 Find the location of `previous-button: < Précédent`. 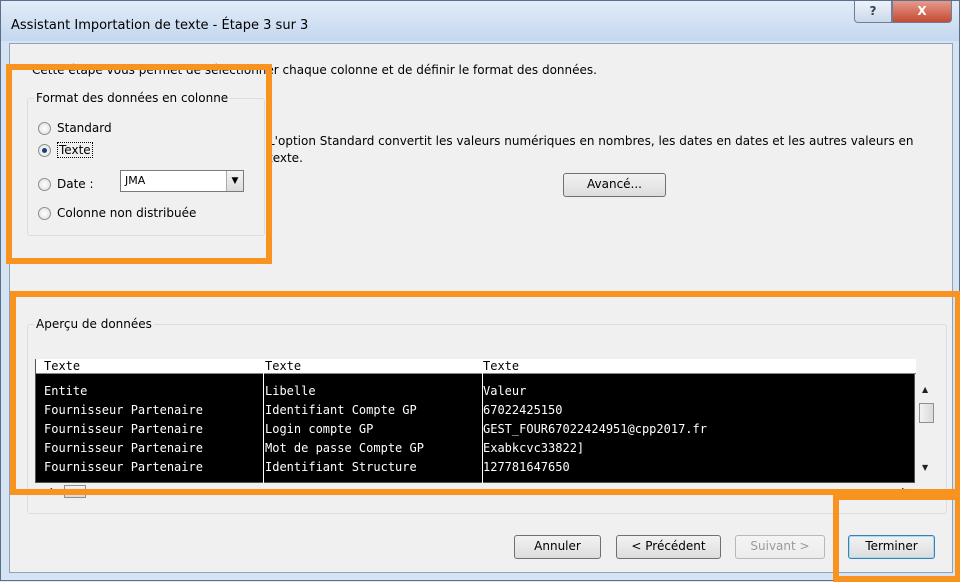

previous-button: < Précédent is located at coordinates (668, 547).